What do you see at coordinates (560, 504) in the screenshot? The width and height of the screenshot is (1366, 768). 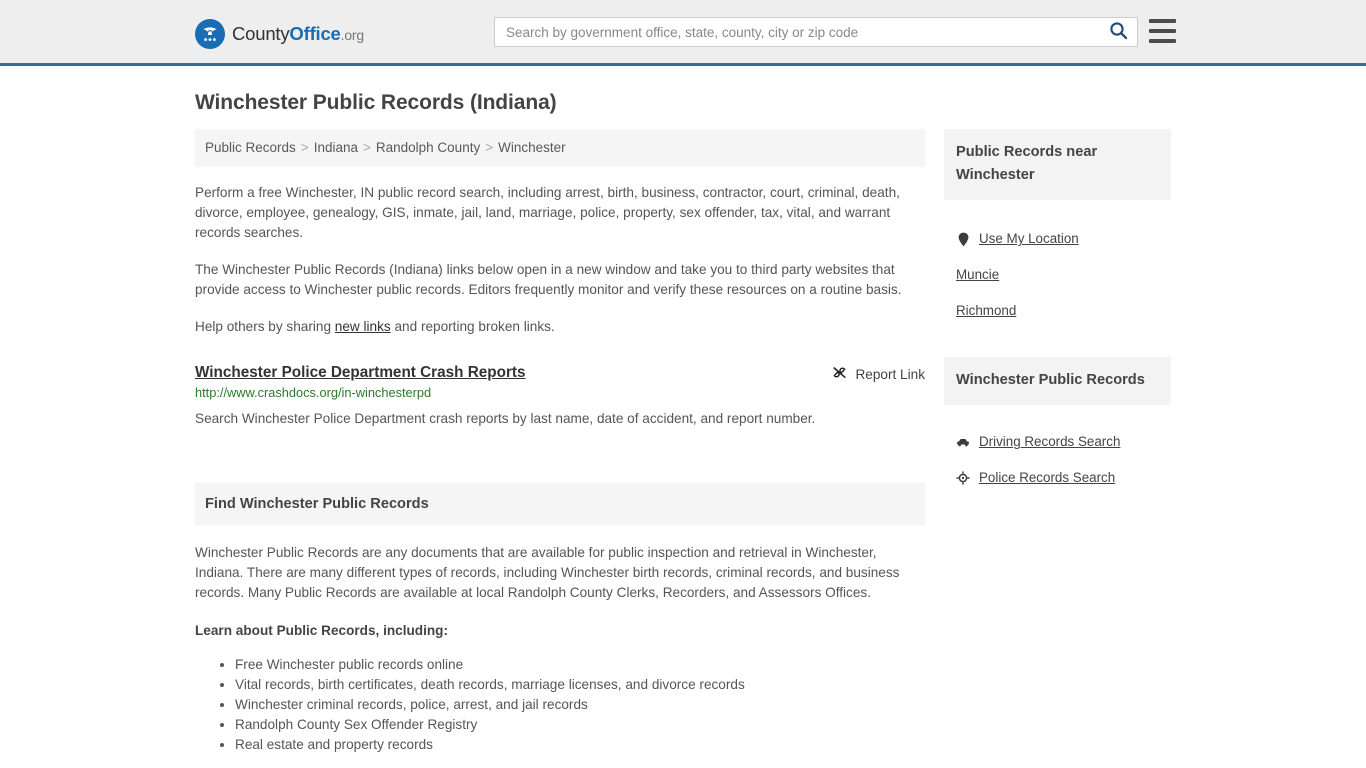 I see `section-heading: Find Winchester Public Records` at bounding box center [560, 504].